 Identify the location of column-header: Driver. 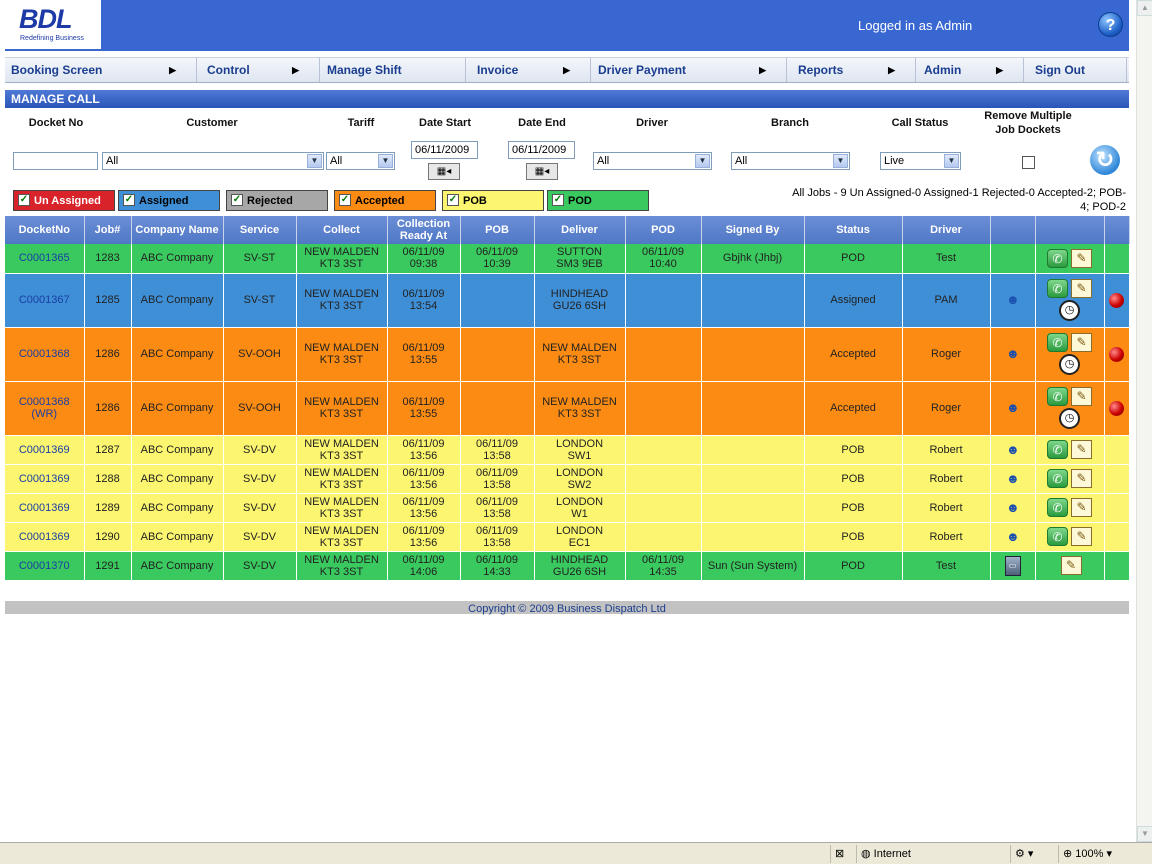
(946, 230).